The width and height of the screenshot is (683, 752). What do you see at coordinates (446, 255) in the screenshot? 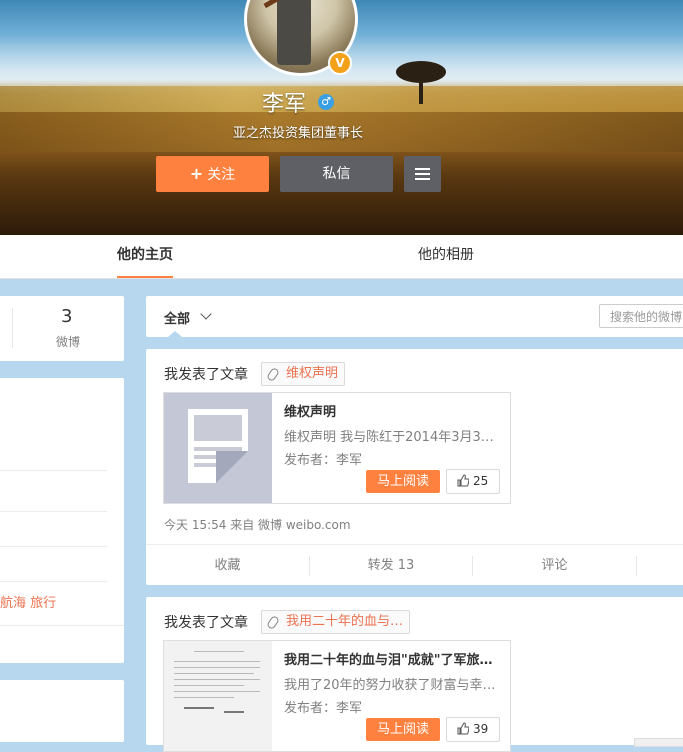
I see `tab-album: 他的相册` at bounding box center [446, 255].